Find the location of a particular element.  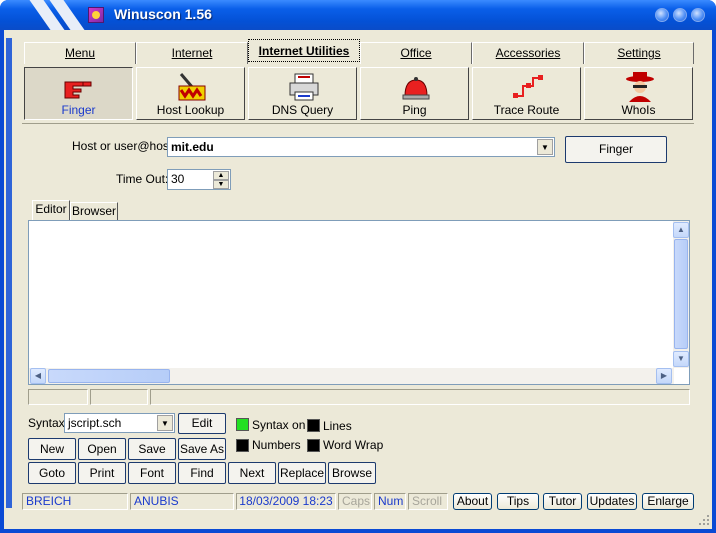

maximize-button is located at coordinates (680, 15).